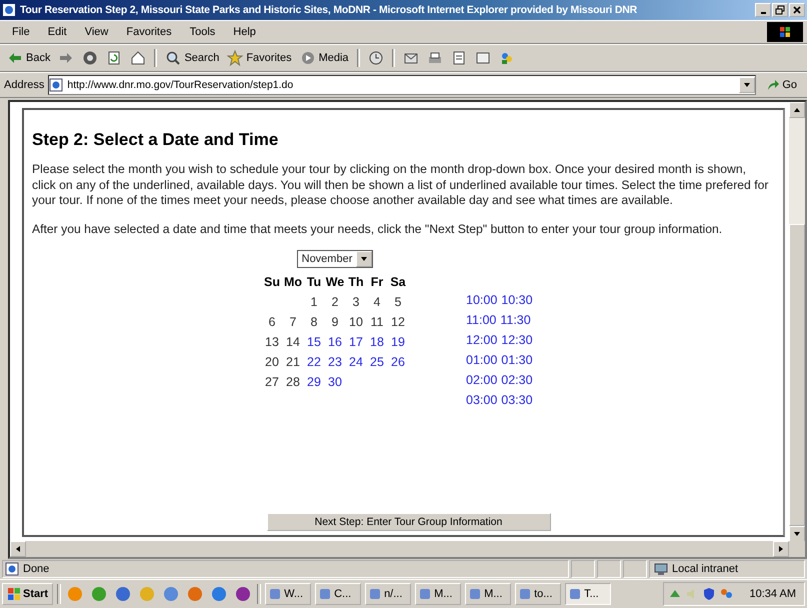 The image size is (807, 608). Describe the element at coordinates (21, 32) in the screenshot. I see `menu-item: File` at that location.